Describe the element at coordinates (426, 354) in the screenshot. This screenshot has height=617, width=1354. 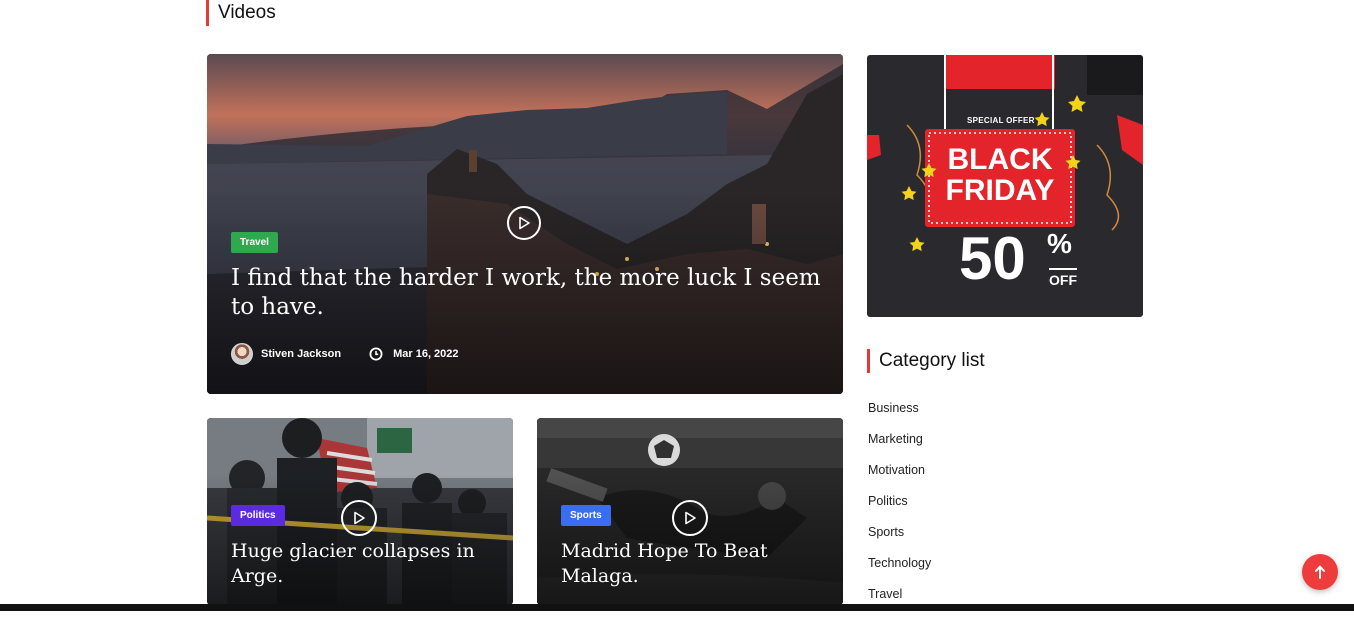
I see `post-date: Mar 16, 2022` at that location.